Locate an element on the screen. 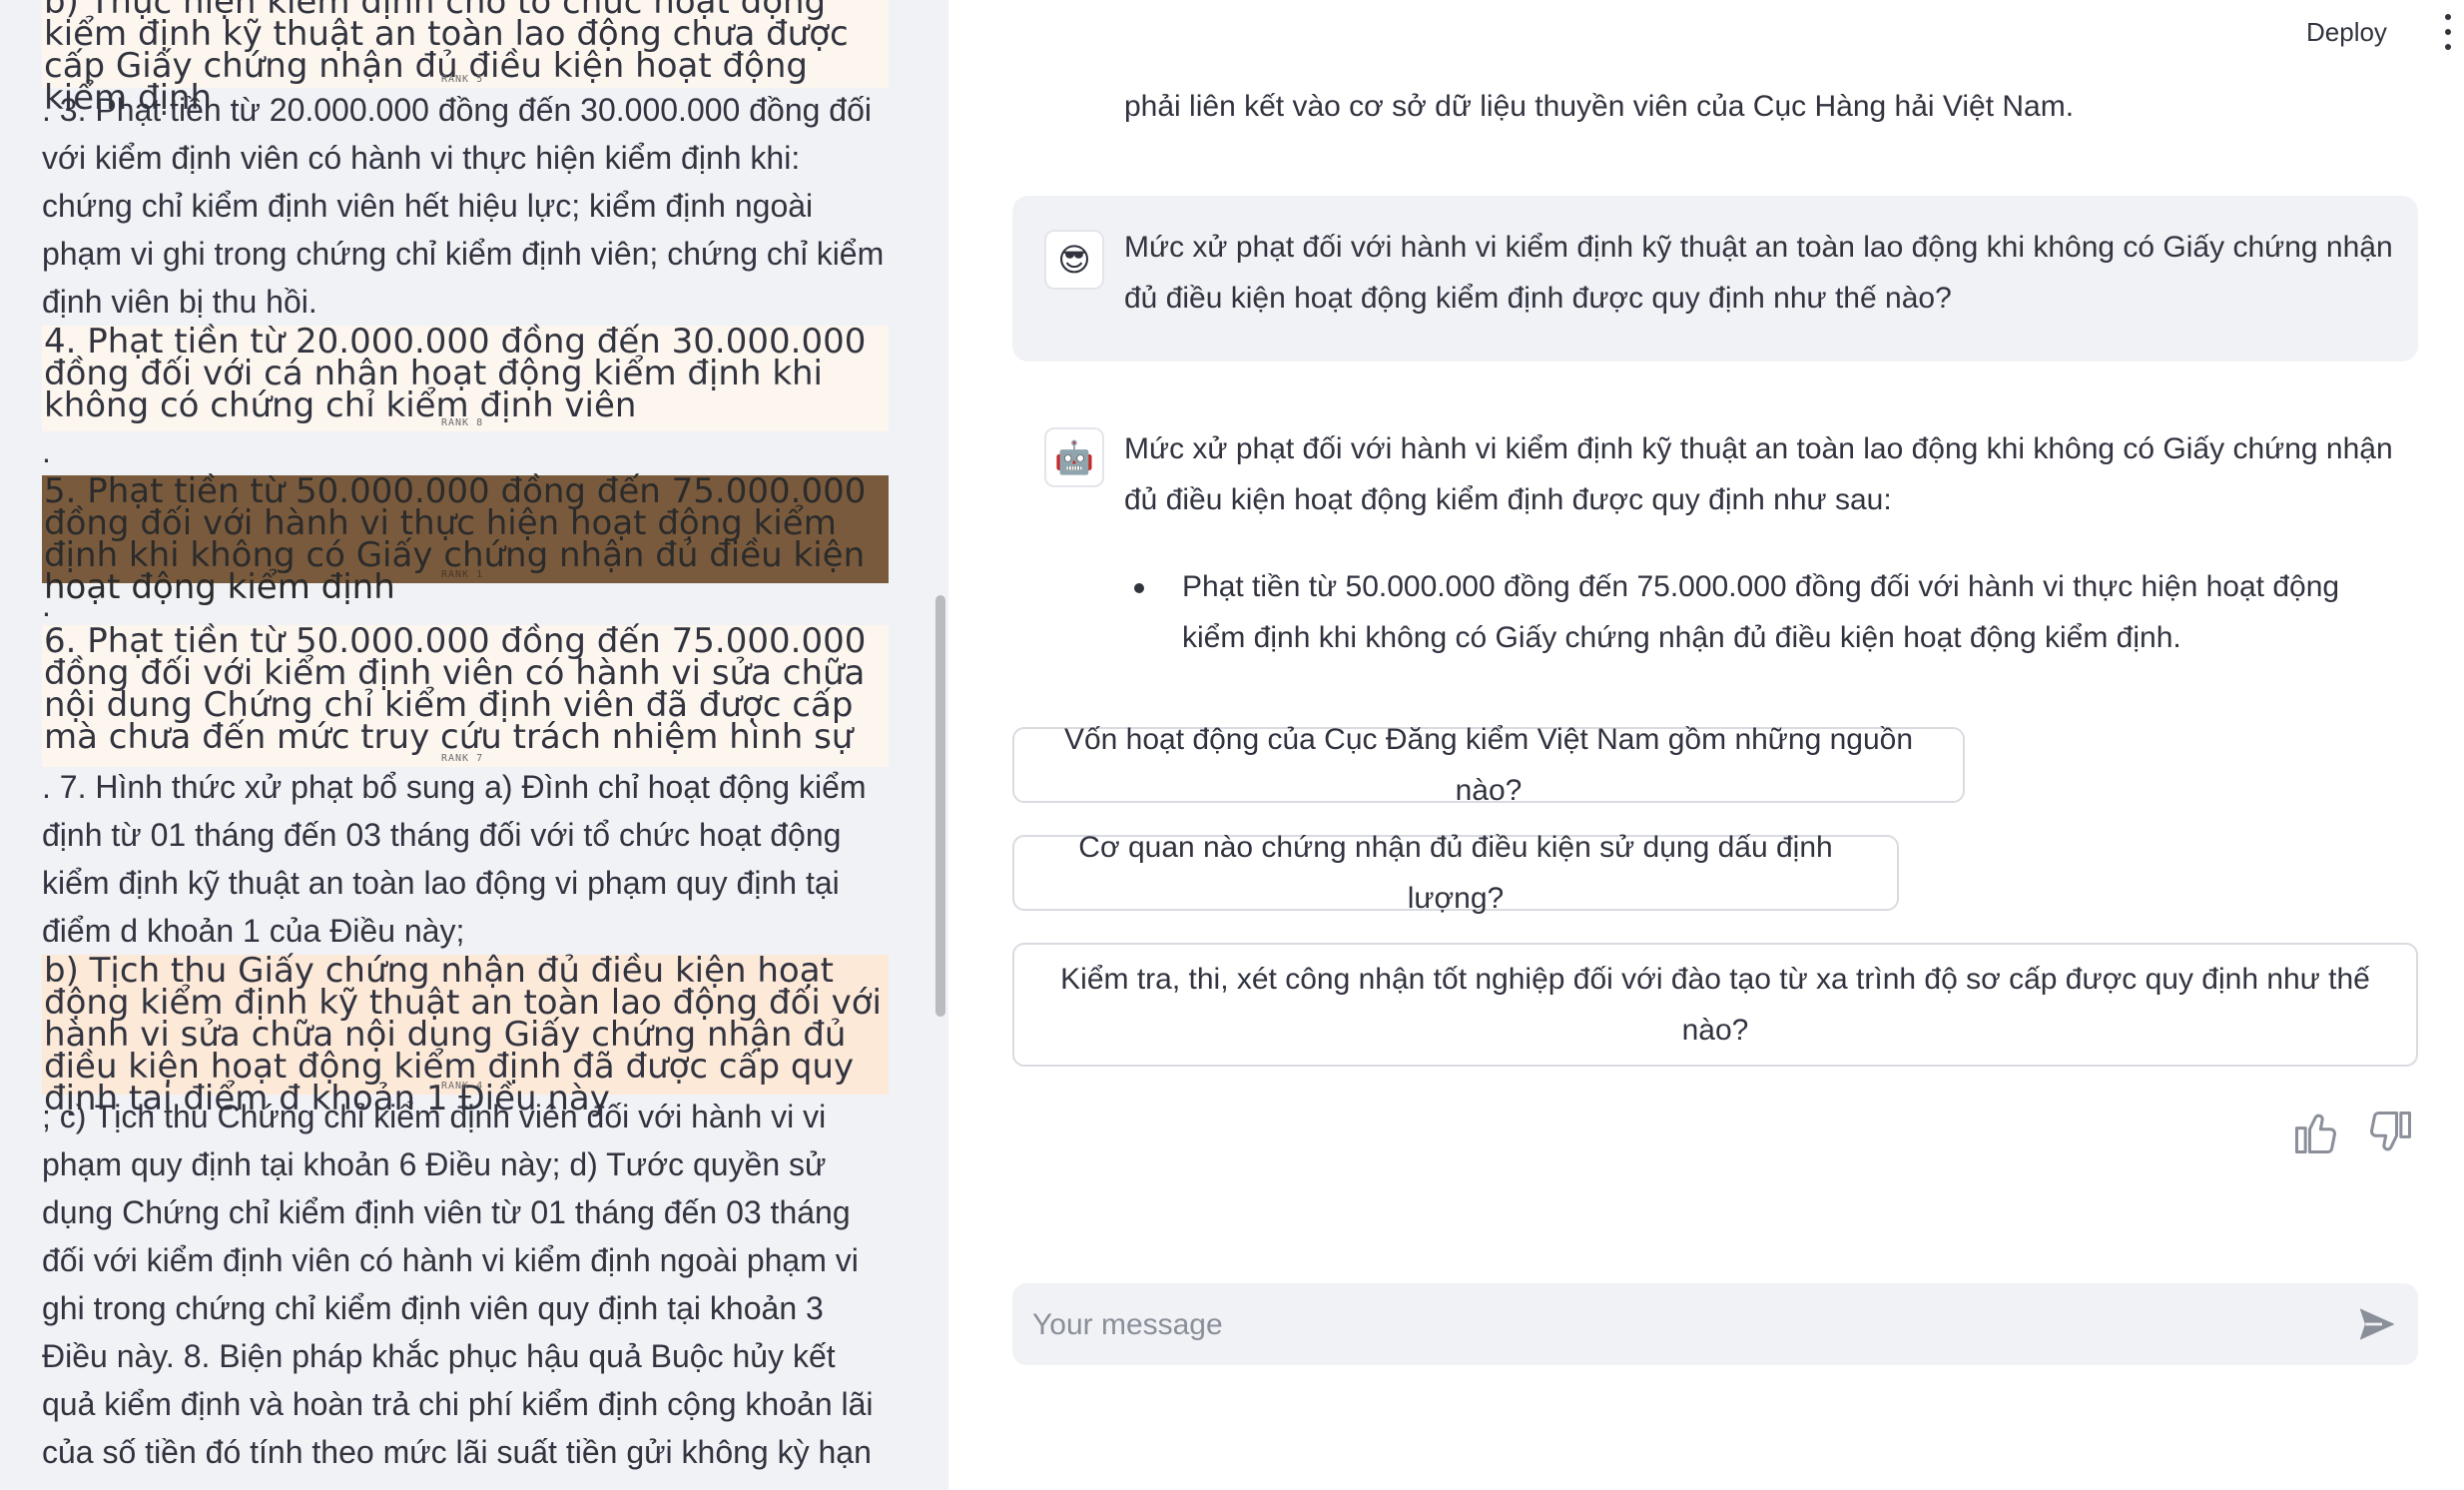 The width and height of the screenshot is (2464, 1490). user-avatar-icon: 😎 is located at coordinates (1074, 260).